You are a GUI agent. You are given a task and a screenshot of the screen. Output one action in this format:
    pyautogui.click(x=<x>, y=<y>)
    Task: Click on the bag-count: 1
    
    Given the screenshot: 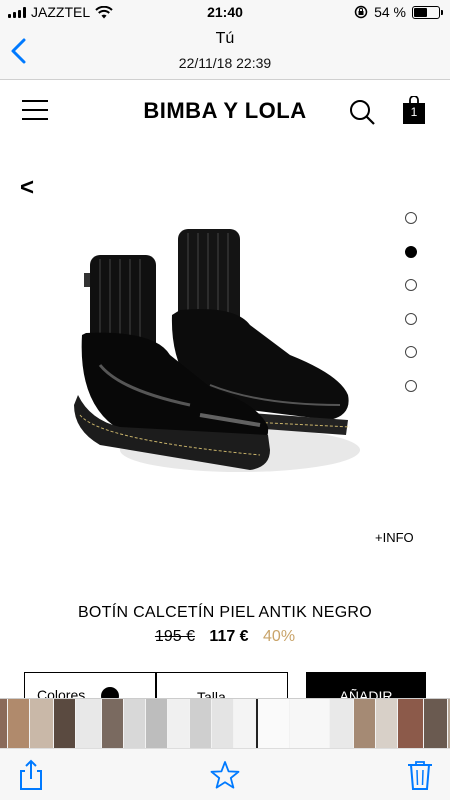 What is the action you would take?
    pyautogui.click(x=414, y=112)
    